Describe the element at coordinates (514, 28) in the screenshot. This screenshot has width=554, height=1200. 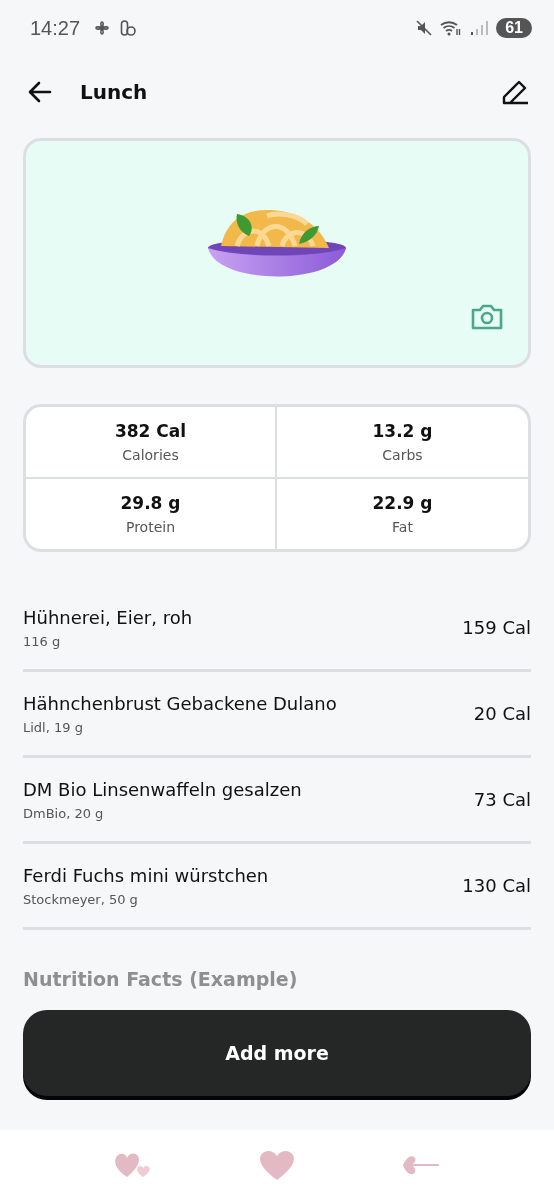
I see `battery-indicator: 61` at that location.